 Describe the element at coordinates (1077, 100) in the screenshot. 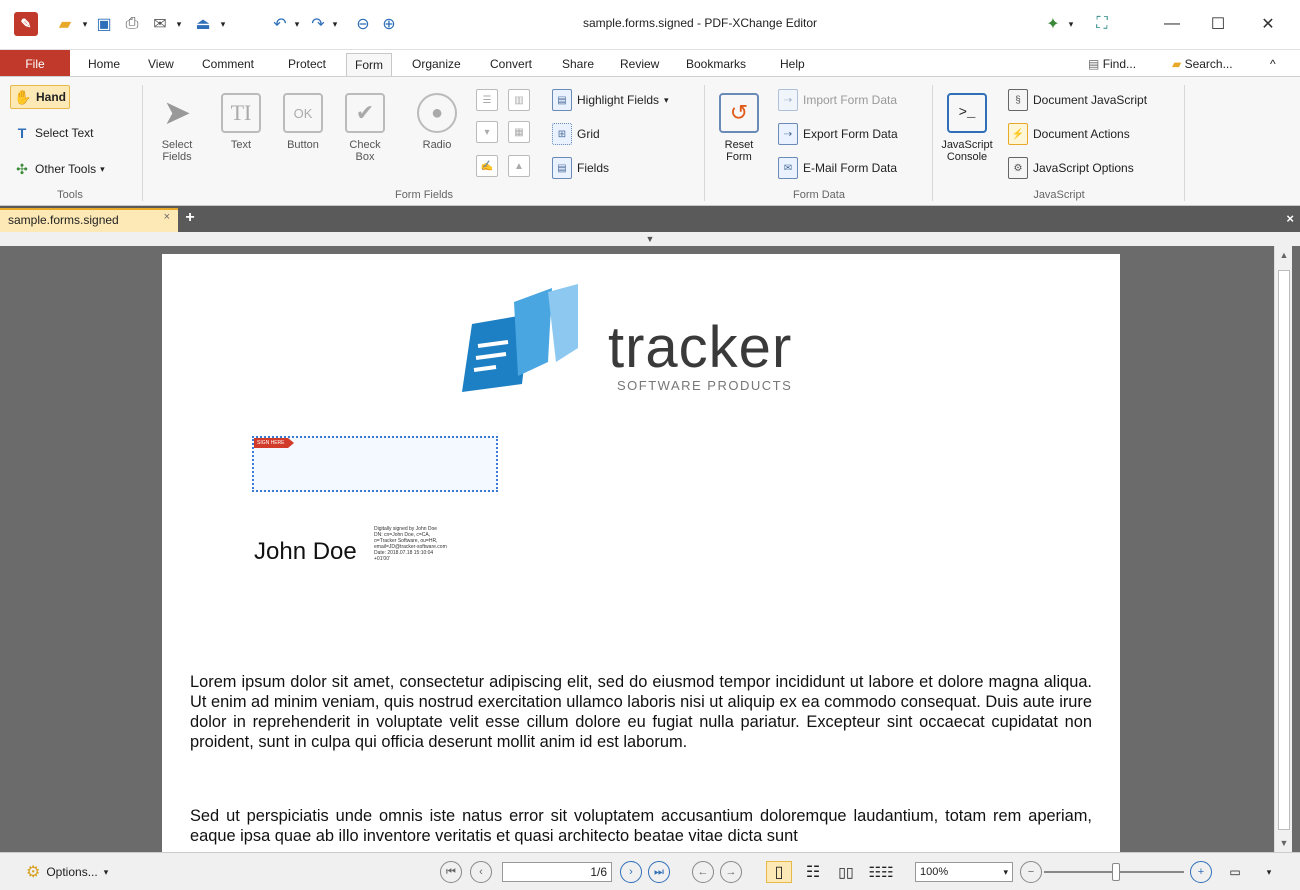

I see `document-javascript-button: § Document JavaScript` at that location.